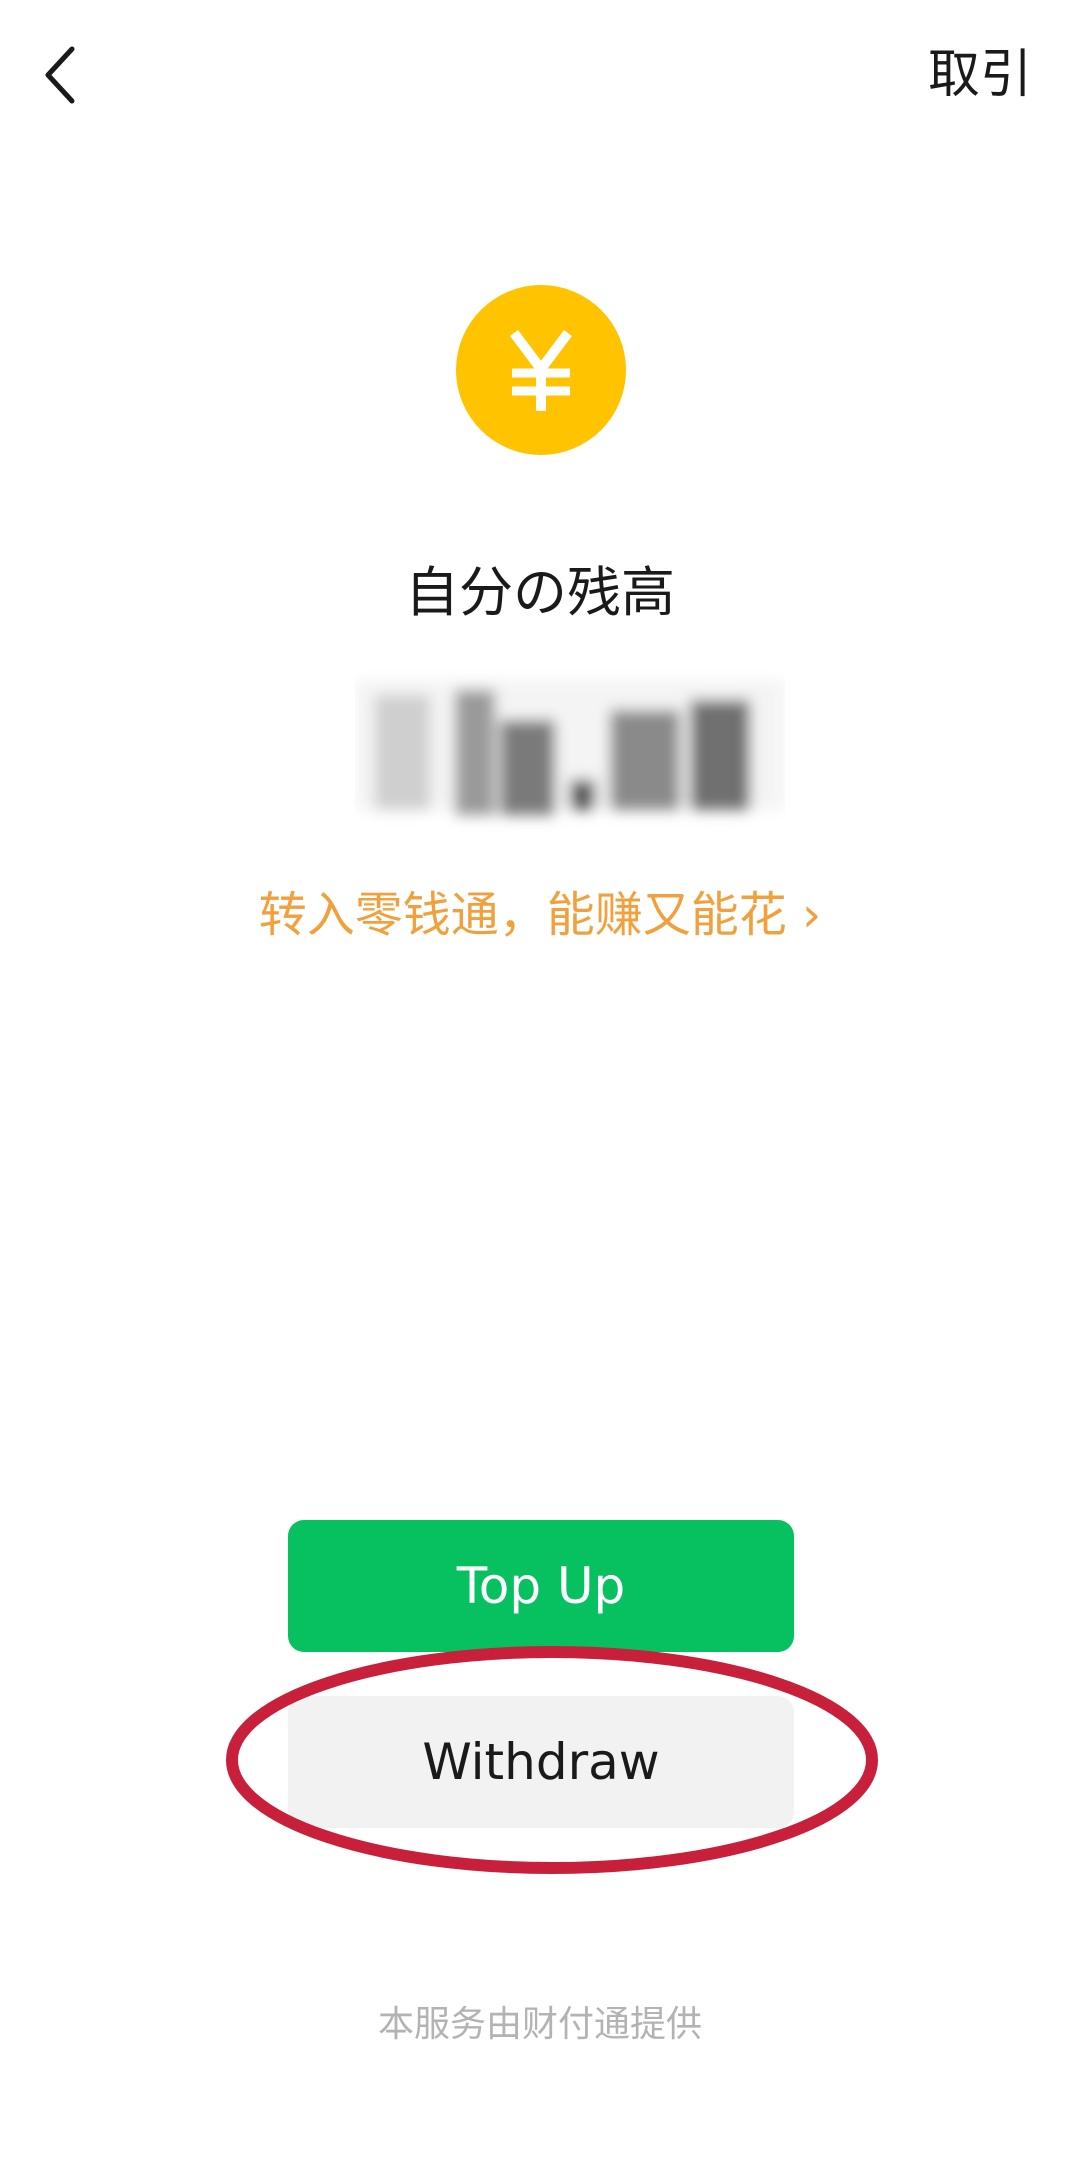 The height and width of the screenshot is (2163, 1080). I want to click on withdraw-label: Withdraw, so click(541, 1762).